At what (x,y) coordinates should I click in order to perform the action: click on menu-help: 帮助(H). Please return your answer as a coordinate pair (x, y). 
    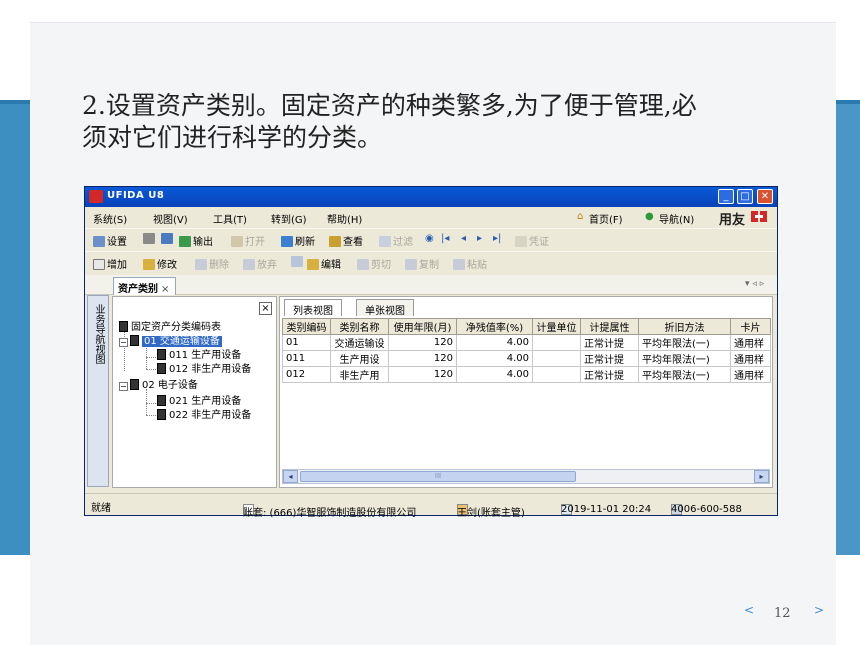
    Looking at the image, I should click on (344, 218).